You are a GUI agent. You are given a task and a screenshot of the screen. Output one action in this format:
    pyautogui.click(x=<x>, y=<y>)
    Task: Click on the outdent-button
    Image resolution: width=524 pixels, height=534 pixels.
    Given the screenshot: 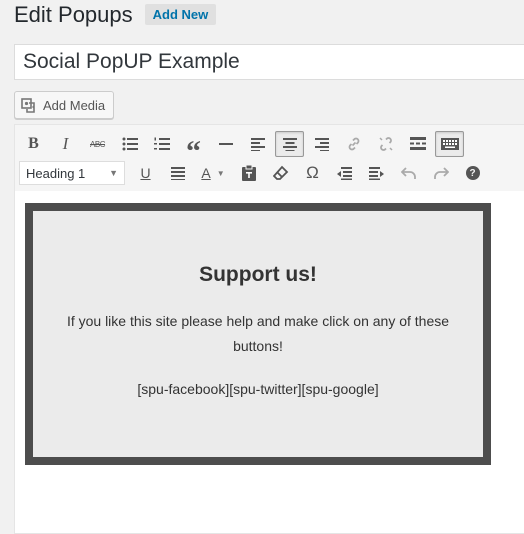 What is the action you would take?
    pyautogui.click(x=344, y=173)
    